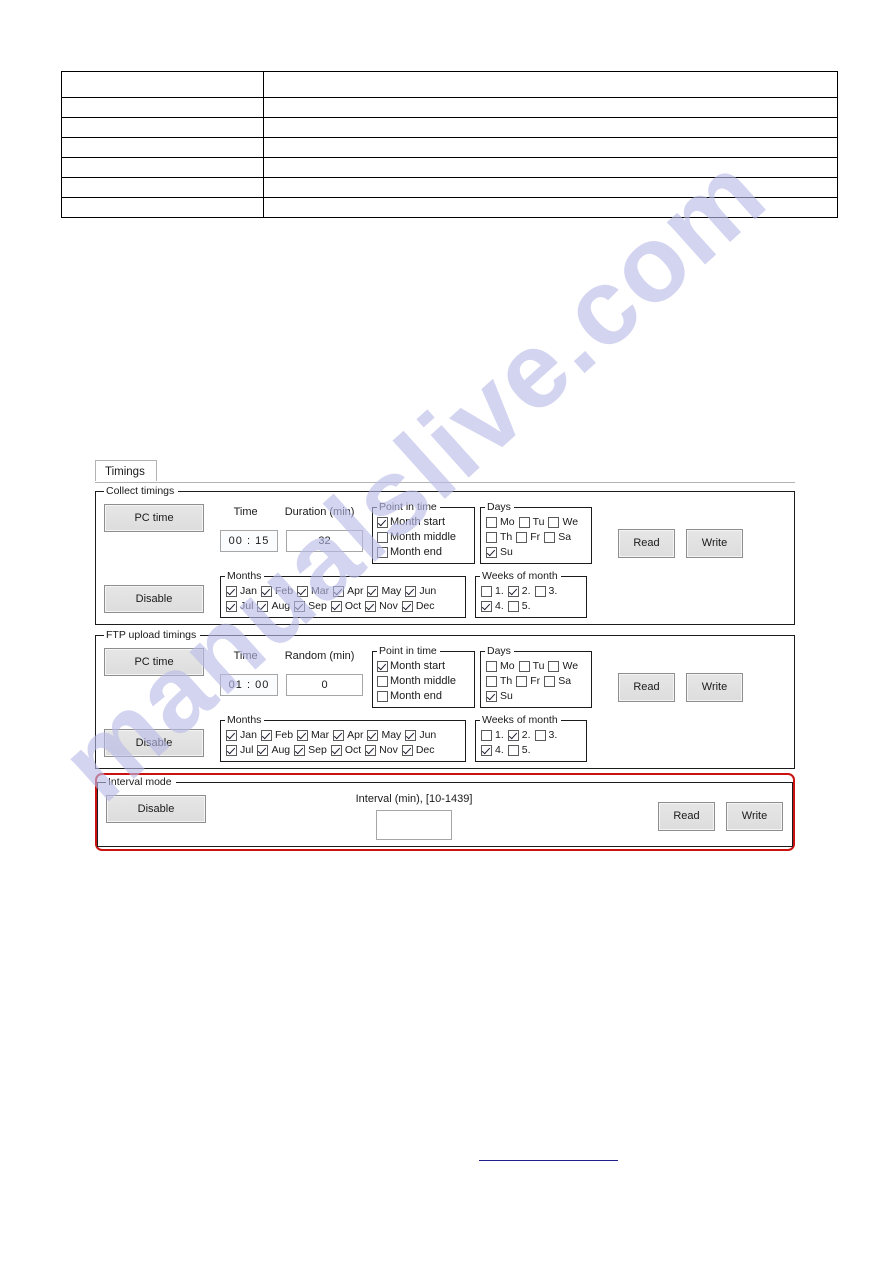 This screenshot has height=1263, width=893. I want to click on collect-day-fr: Fr, so click(527, 537).